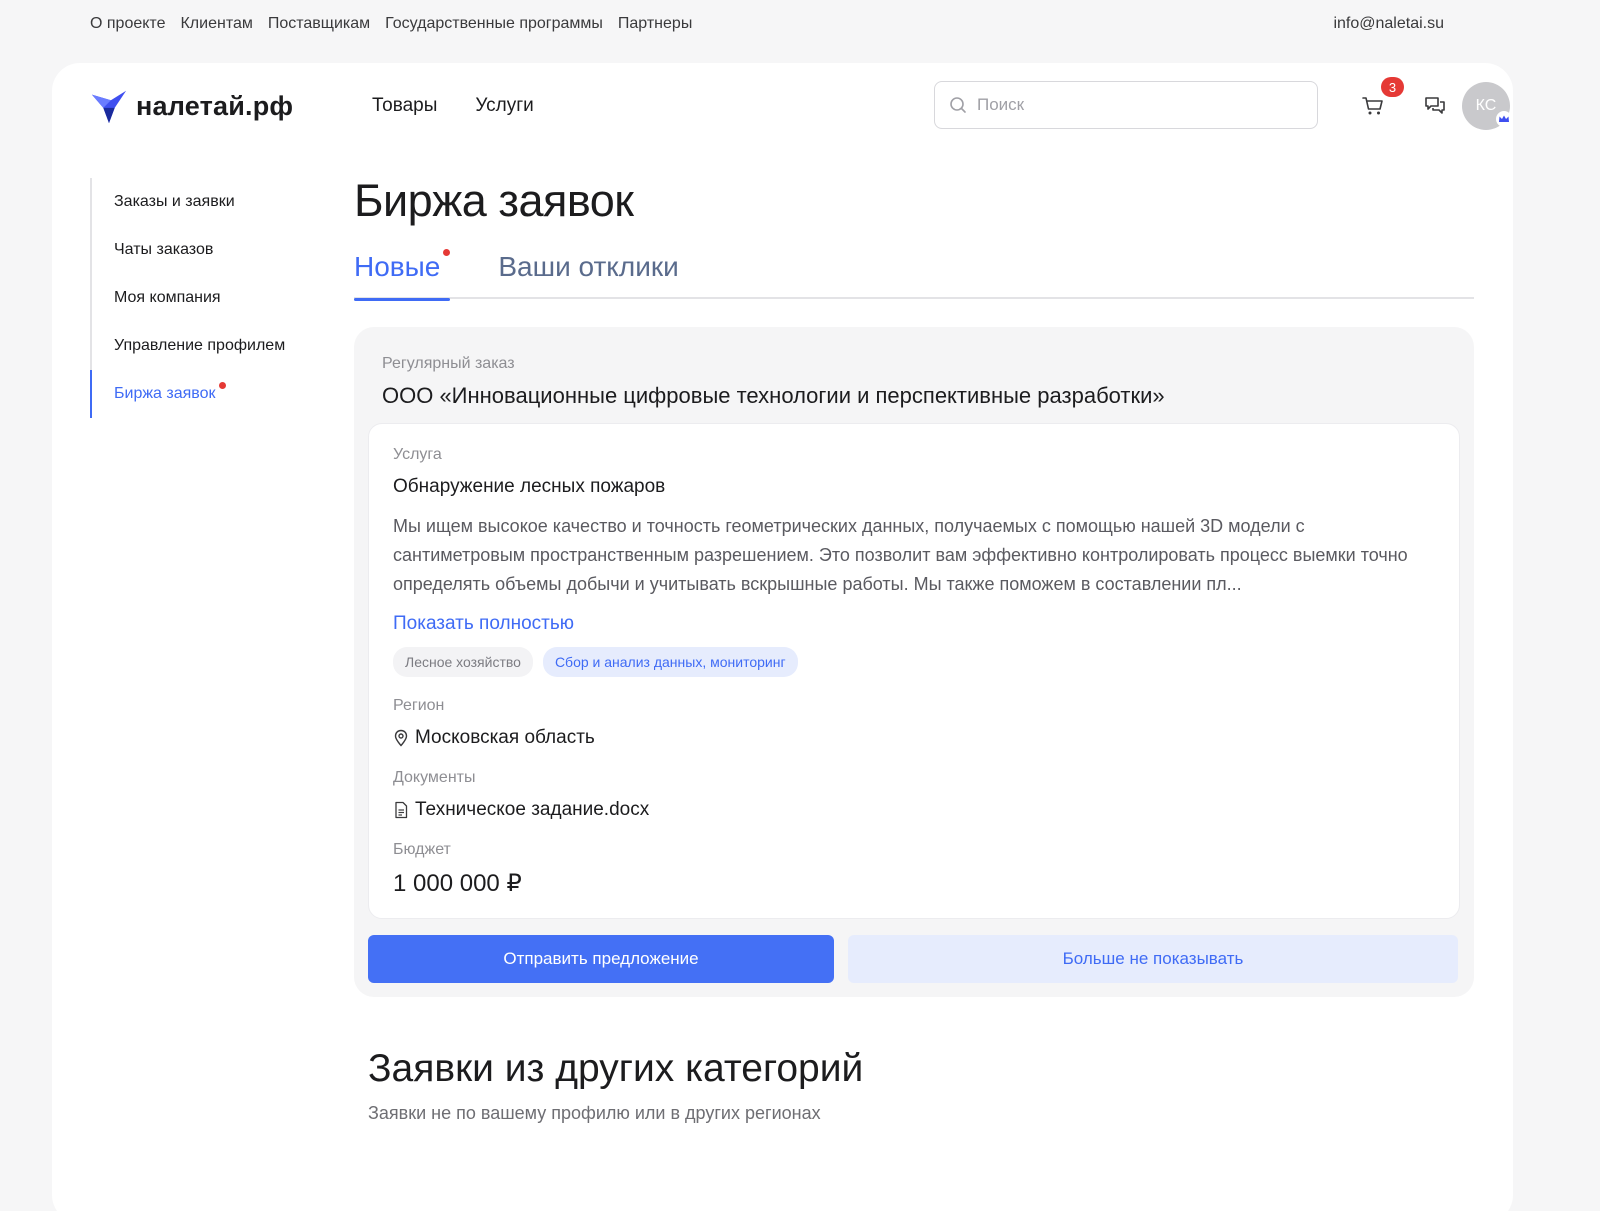 The image size is (1600, 1211). I want to click on tag-chip: Лесное хозяйство, so click(463, 662).